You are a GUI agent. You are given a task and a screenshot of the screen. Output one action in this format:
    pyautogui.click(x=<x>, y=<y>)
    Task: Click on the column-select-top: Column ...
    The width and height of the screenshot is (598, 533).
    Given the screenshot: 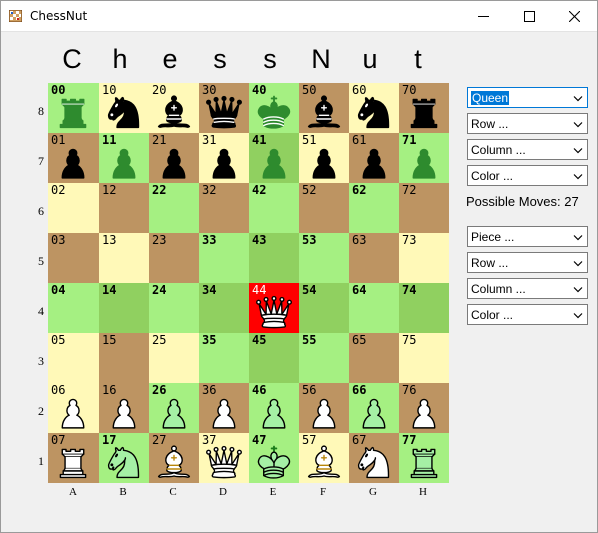 What is the action you would take?
    pyautogui.click(x=527, y=149)
    